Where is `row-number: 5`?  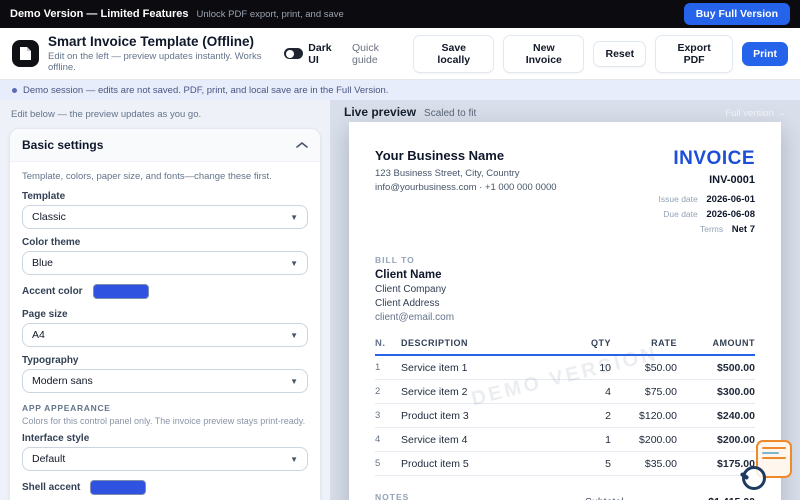
row-number: 5 is located at coordinates (378, 463).